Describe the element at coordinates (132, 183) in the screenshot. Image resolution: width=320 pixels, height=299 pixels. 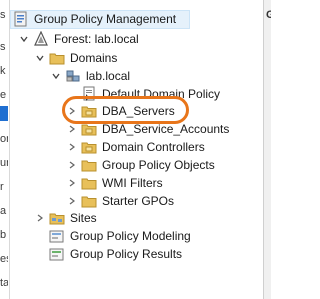
I see `tree-item-label: WMI Filters` at that location.